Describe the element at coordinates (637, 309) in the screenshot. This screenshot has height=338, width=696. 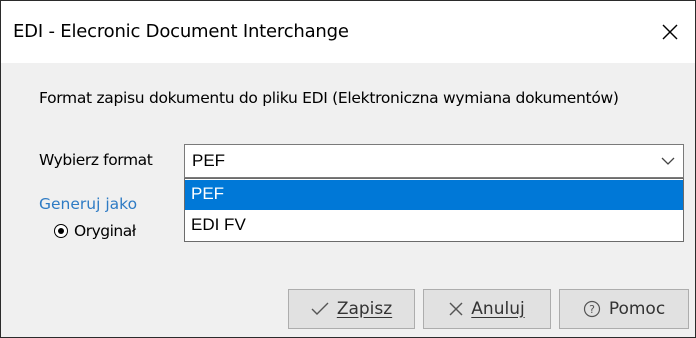
I see `help-button-label: Pomoc` at that location.